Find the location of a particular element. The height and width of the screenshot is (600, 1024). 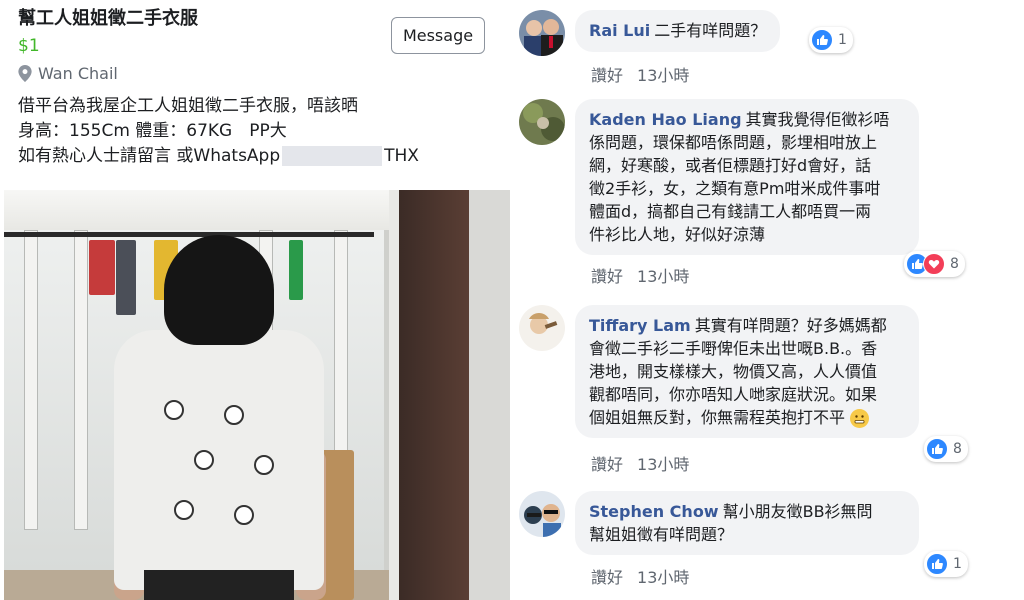

comment-text: 個姐姐無反對，你無需程英抱打不平 is located at coordinates (717, 417).